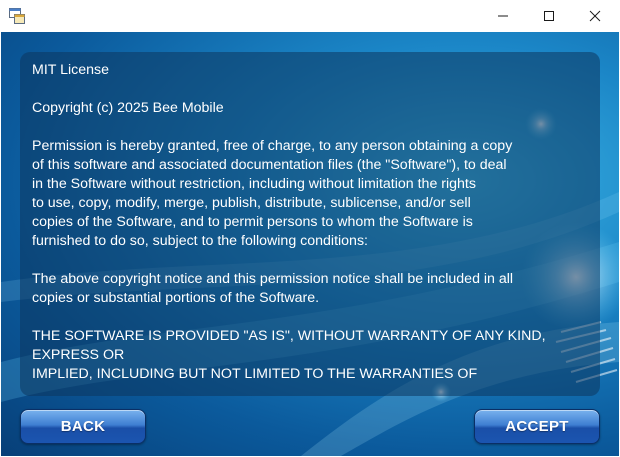 The height and width of the screenshot is (457, 620). Describe the element at coordinates (17, 16) in the screenshot. I see `app-window-icon` at that location.